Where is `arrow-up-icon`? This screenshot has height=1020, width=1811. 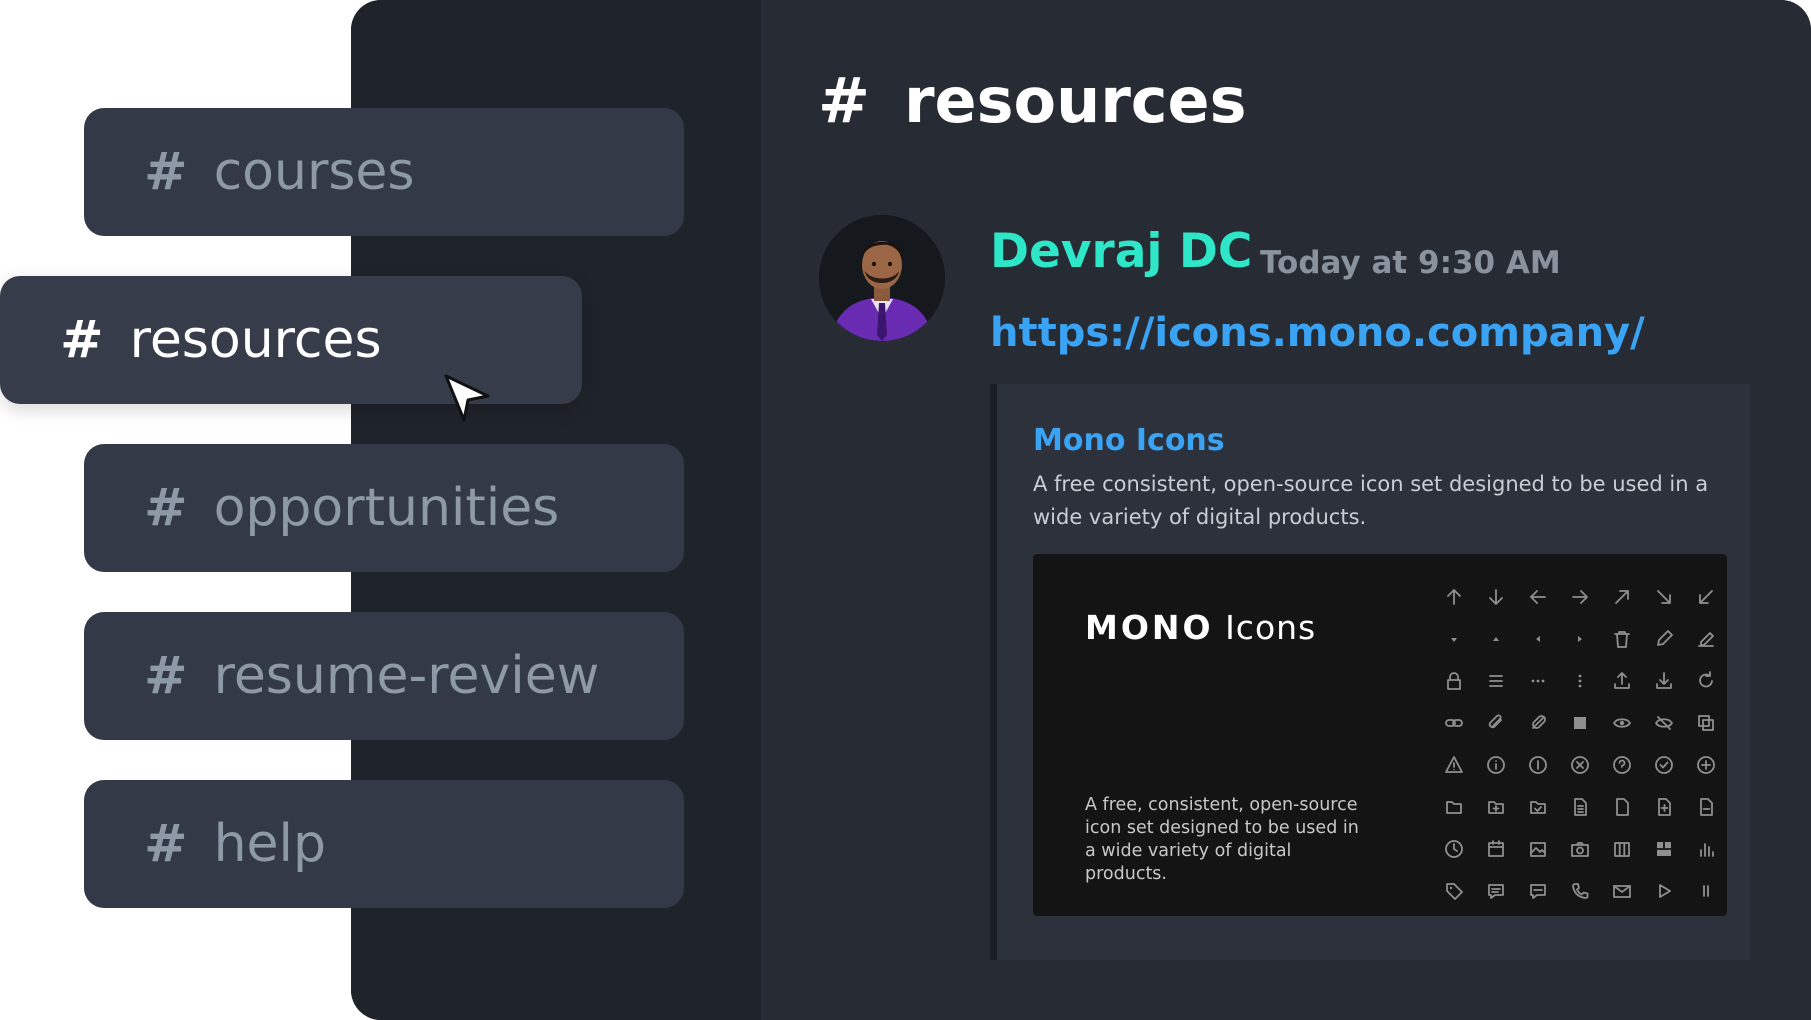 arrow-up-icon is located at coordinates (1454, 597).